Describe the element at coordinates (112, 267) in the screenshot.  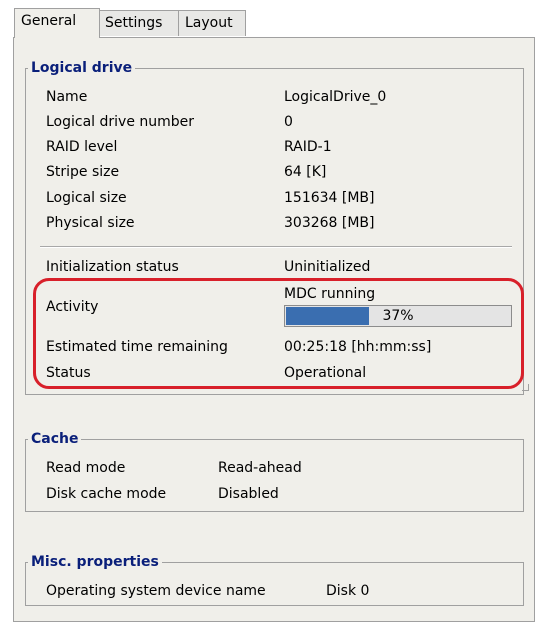
I see `init-status-label: Initialization status` at that location.